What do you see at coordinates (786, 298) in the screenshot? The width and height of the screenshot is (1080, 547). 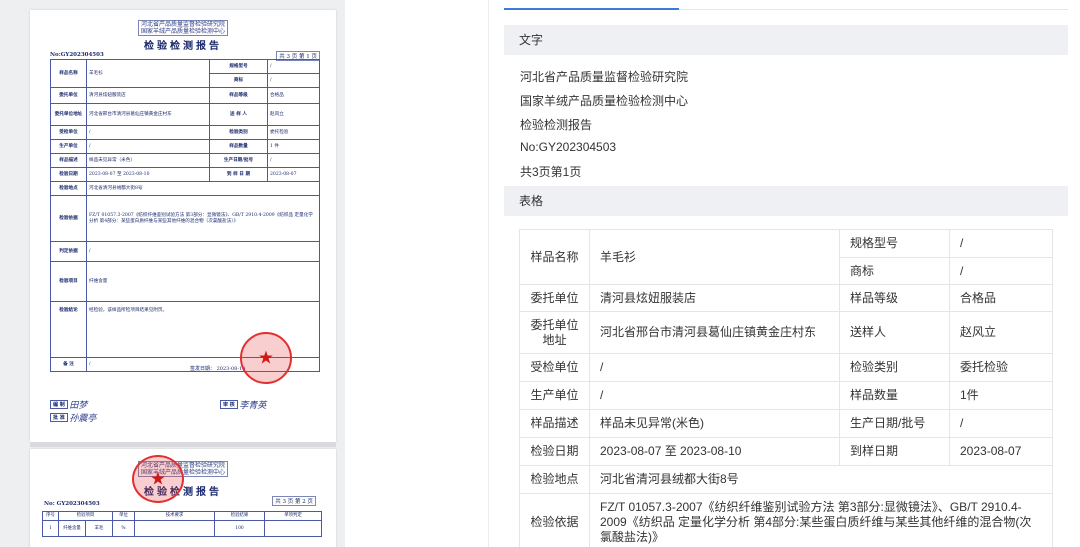 I see `table-row: 委托单位 清河县炫妞服装店 样品等级 合格品` at bounding box center [786, 298].